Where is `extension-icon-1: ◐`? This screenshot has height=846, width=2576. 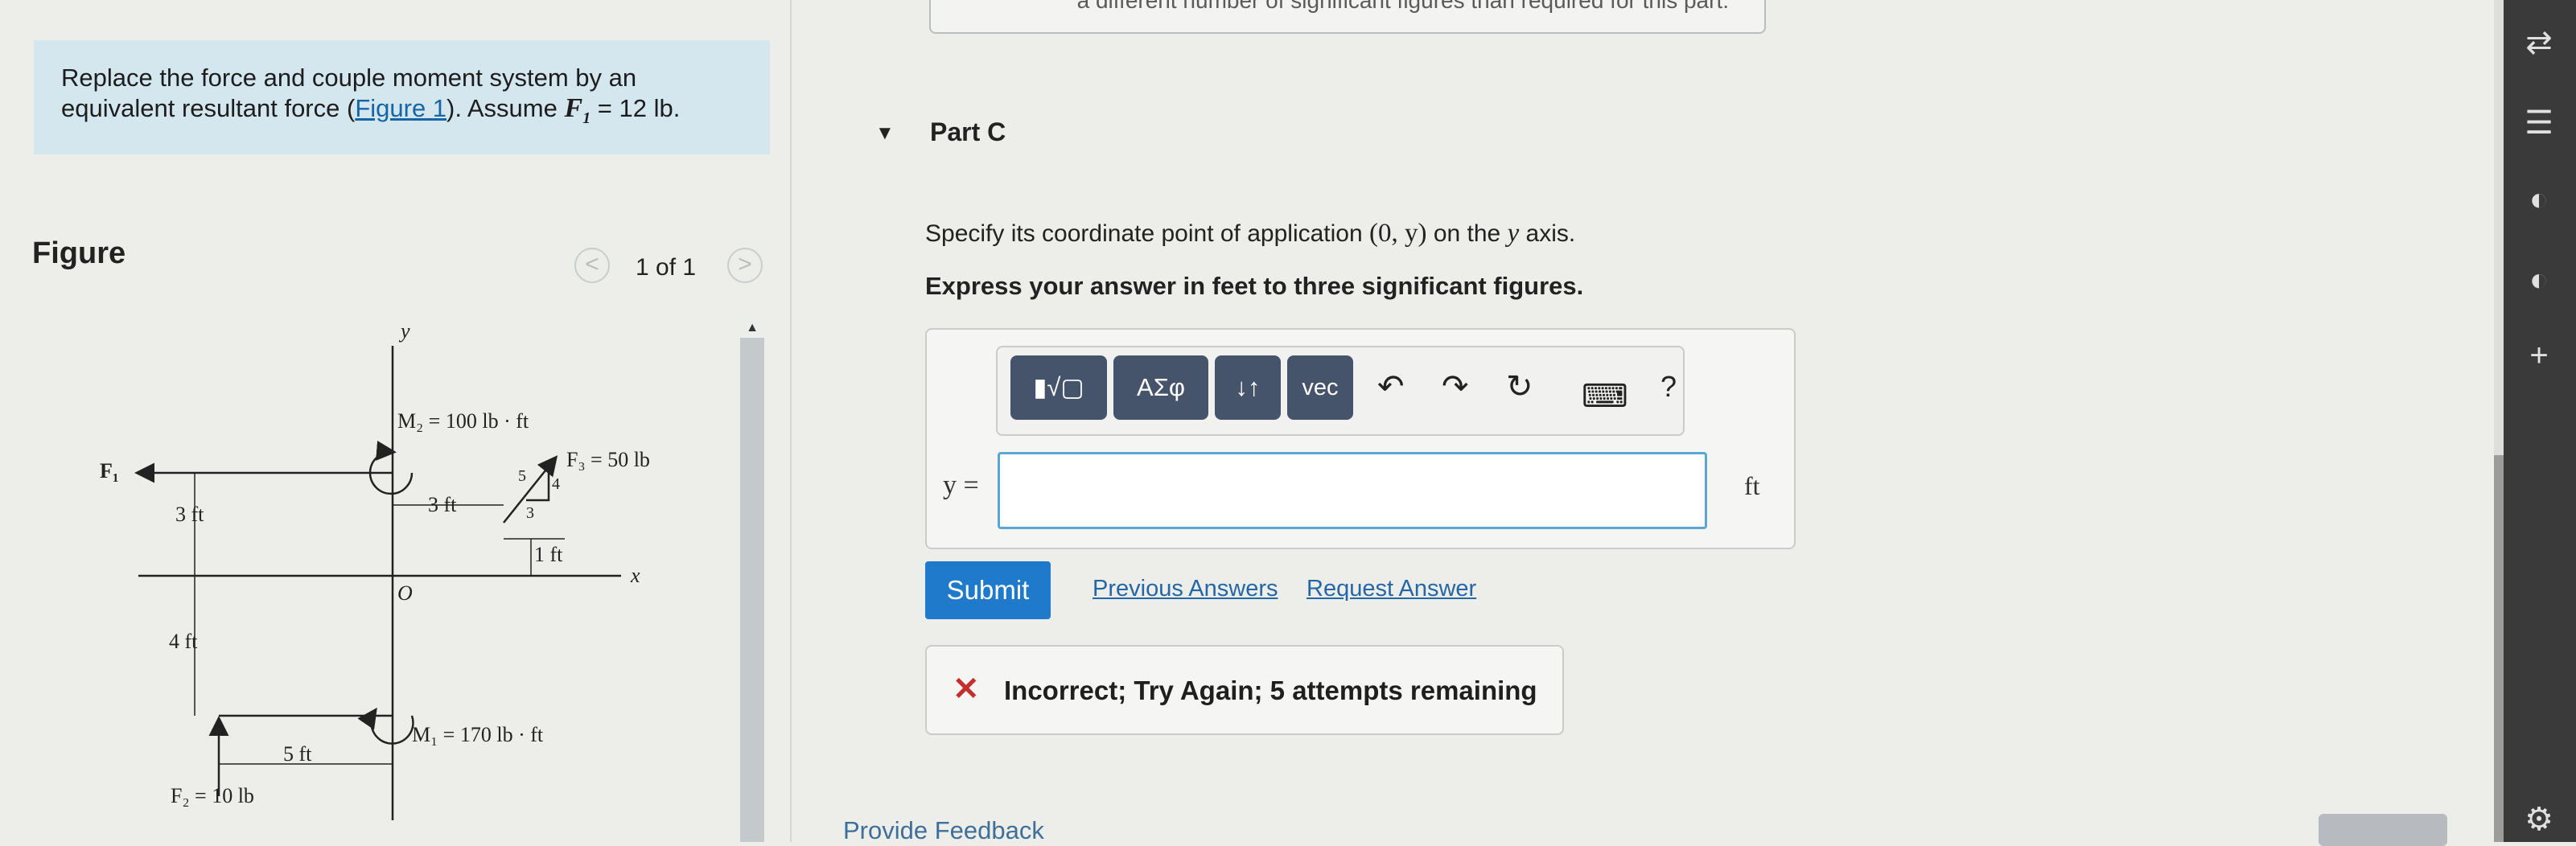 extension-icon-1: ◐ is located at coordinates (2539, 200).